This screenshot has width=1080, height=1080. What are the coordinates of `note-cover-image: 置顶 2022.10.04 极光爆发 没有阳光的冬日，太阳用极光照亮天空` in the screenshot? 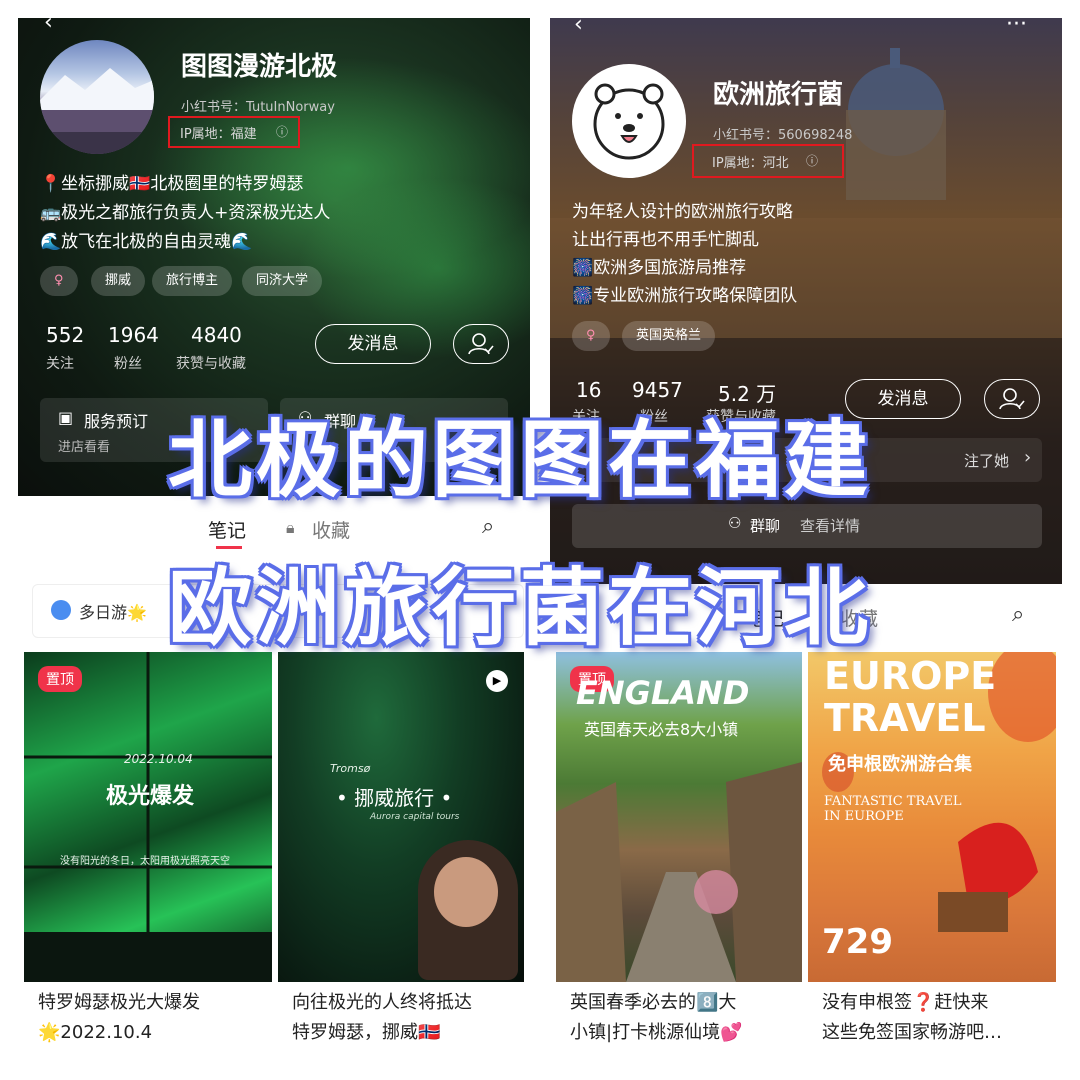 It's located at (148, 817).